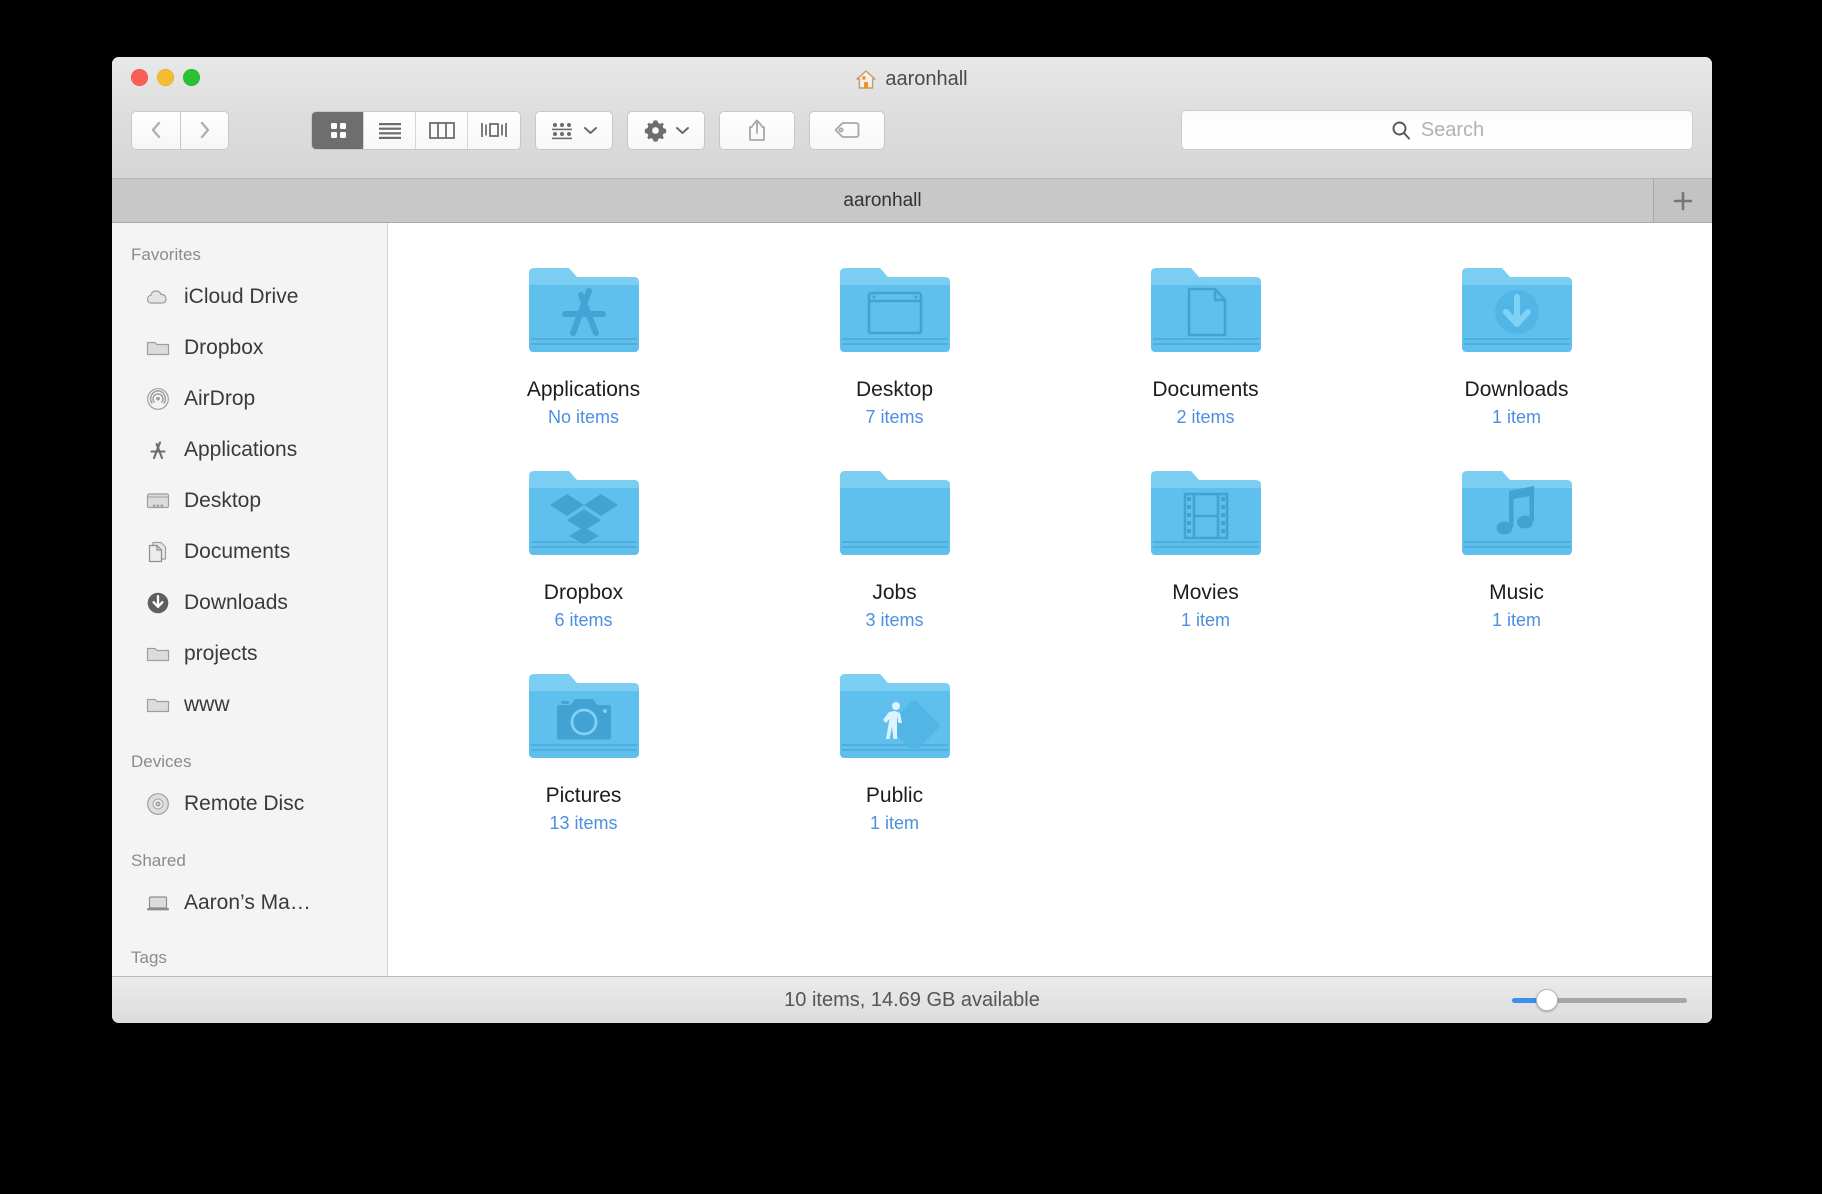 The height and width of the screenshot is (1194, 1822). Describe the element at coordinates (249, 704) in the screenshot. I see `sidebar-item-www: www` at that location.